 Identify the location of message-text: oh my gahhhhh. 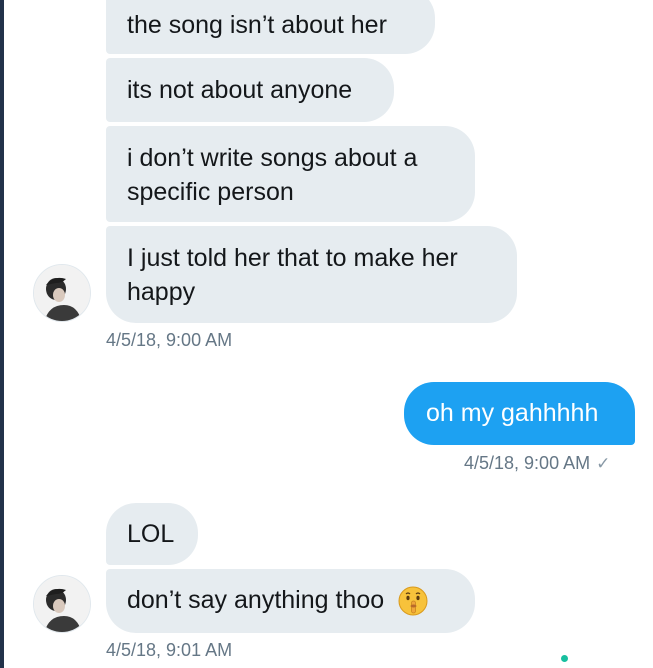
(512, 413).